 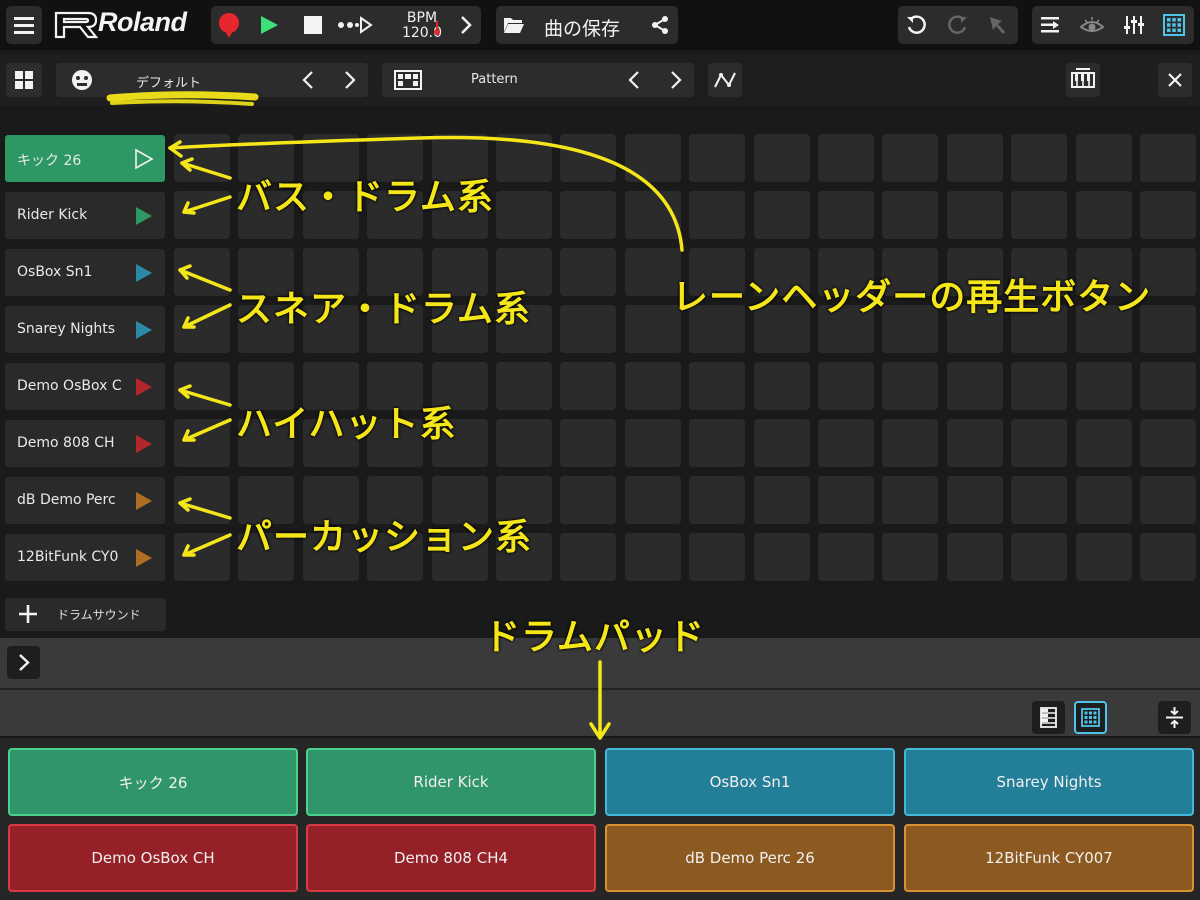 What do you see at coordinates (451, 782) in the screenshot?
I see `drum-pad: Rider Kick` at bounding box center [451, 782].